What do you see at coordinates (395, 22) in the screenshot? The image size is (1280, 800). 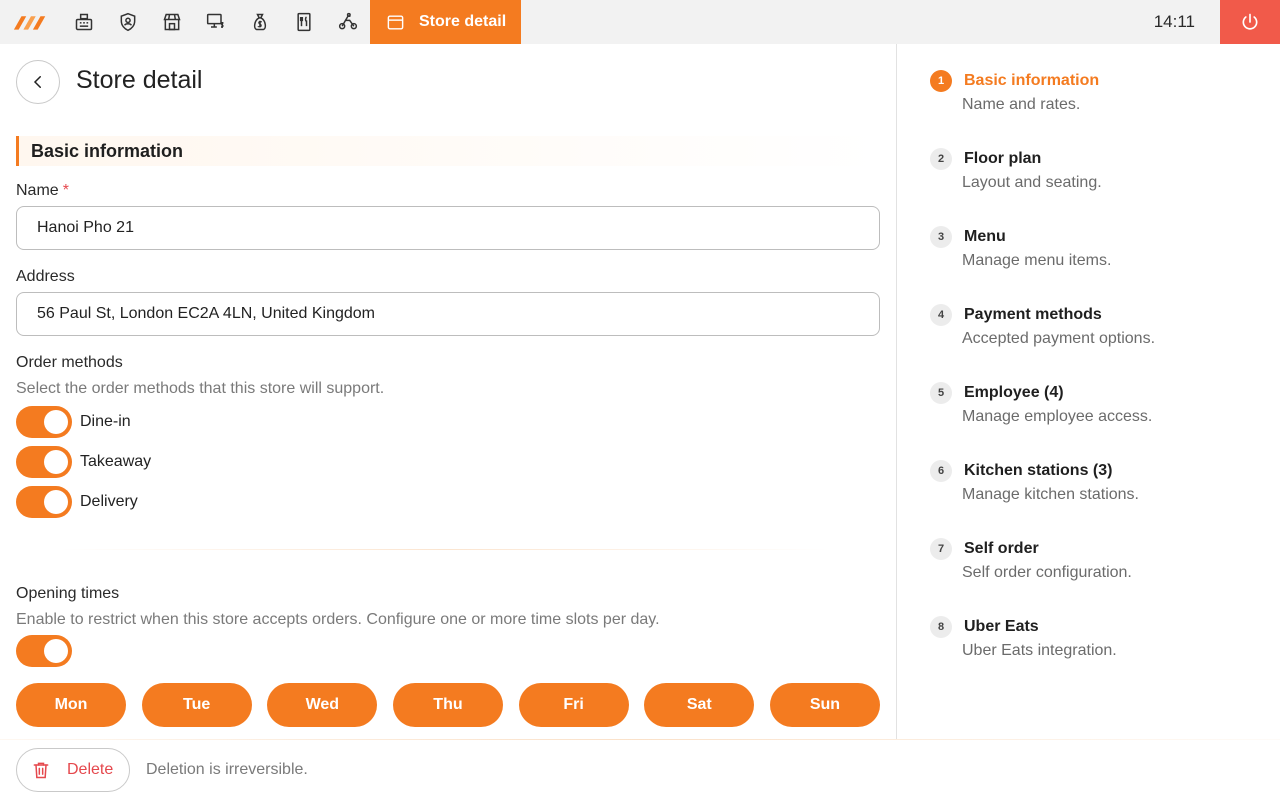 I see `window-icon` at bounding box center [395, 22].